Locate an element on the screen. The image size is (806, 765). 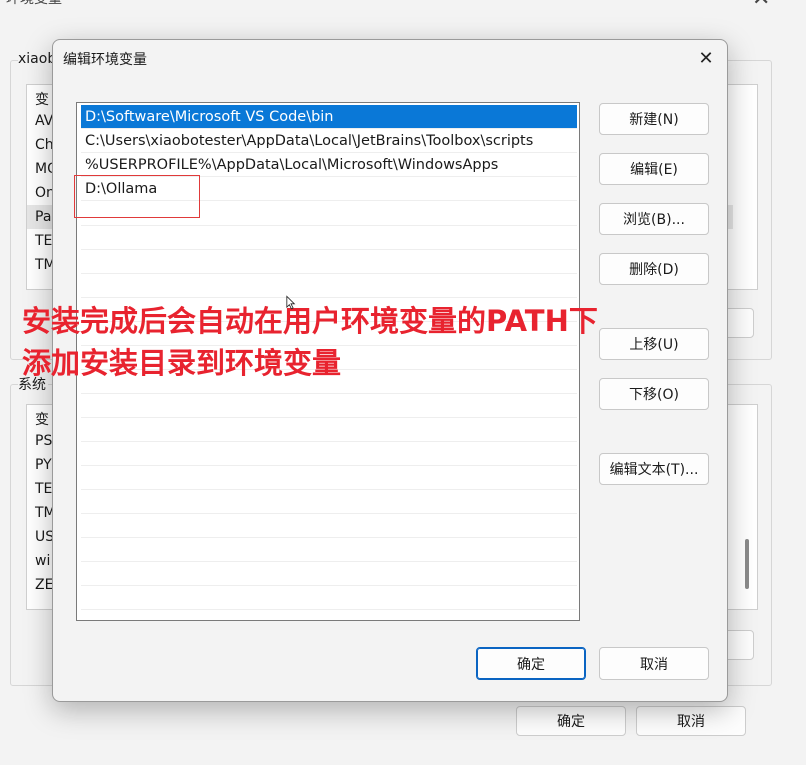
ollama-highlight-box is located at coordinates (137, 196).